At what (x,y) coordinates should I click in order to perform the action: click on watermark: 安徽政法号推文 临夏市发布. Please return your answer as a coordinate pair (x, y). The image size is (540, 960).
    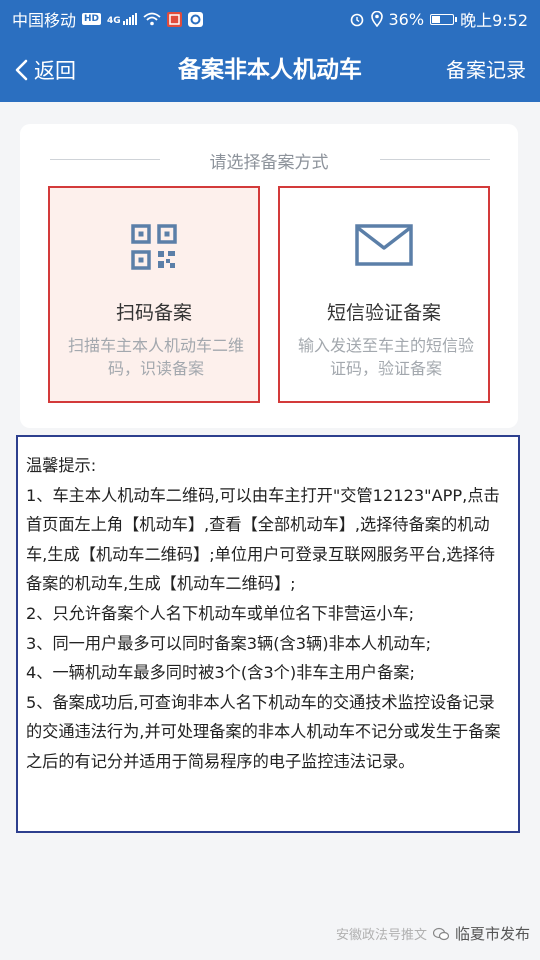
    Looking at the image, I should click on (433, 933).